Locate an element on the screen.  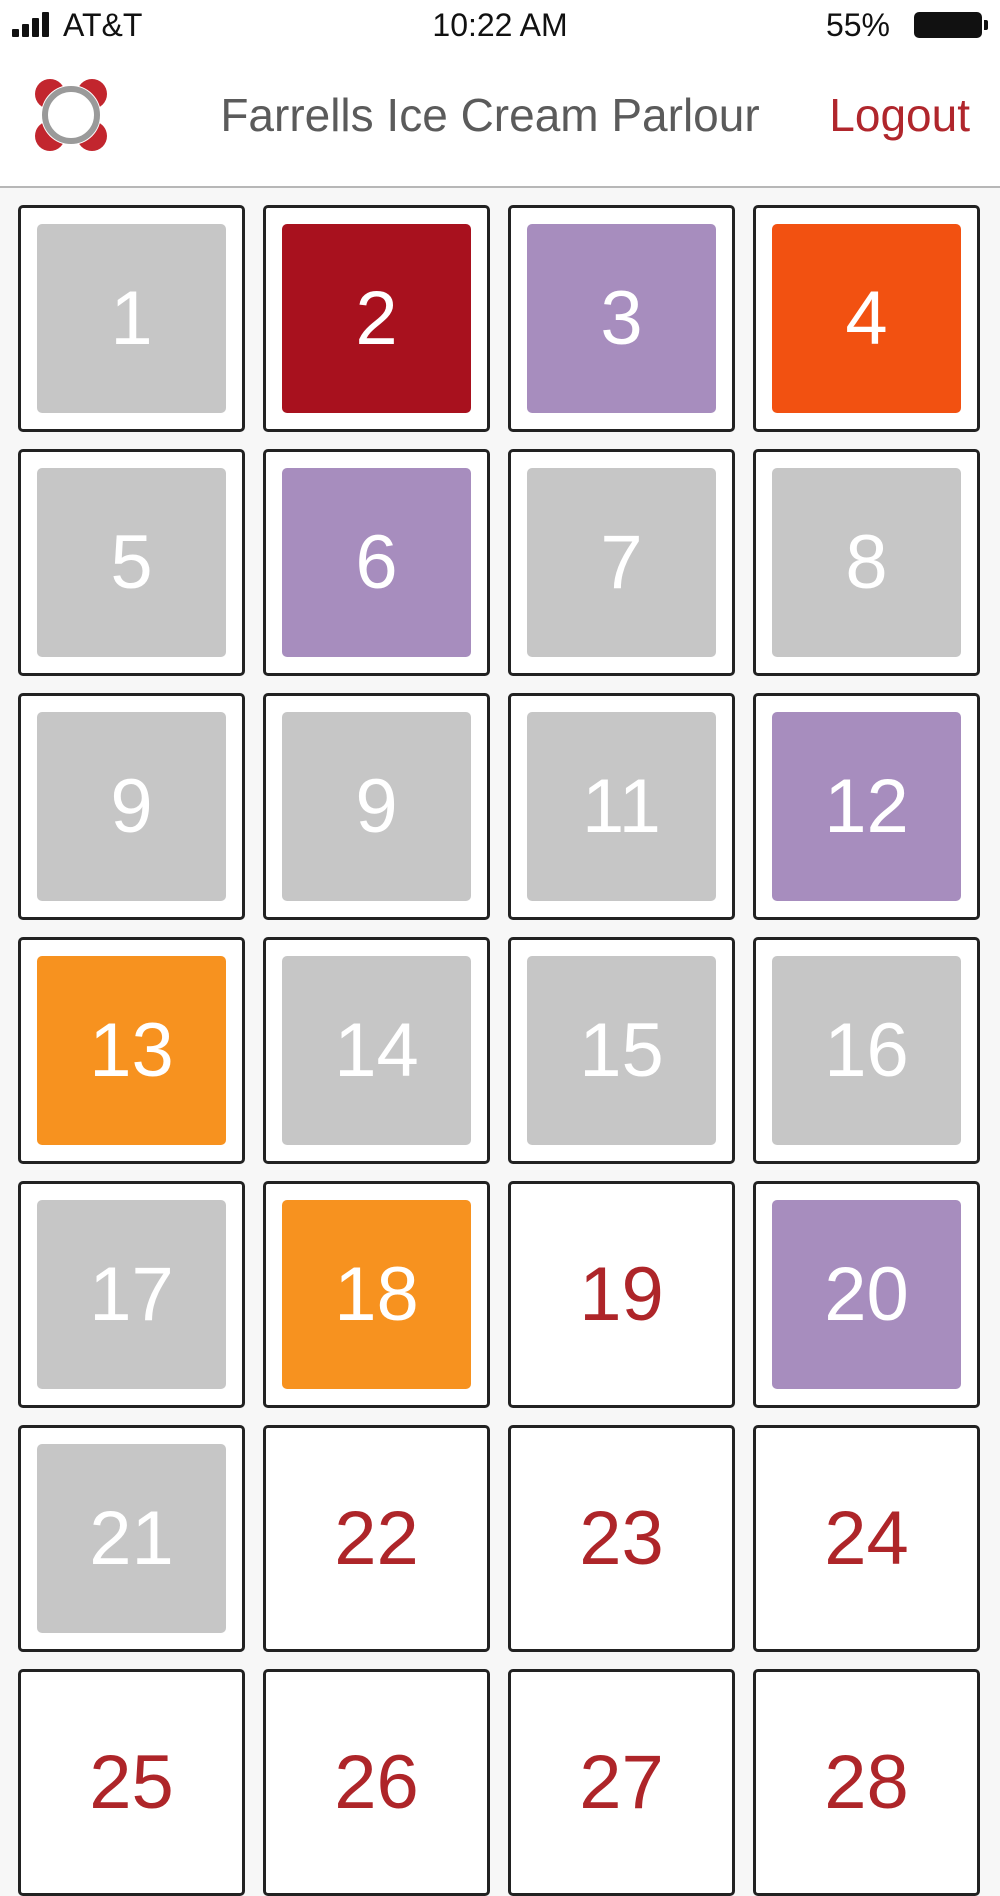
tile: 12 is located at coordinates (866, 806).